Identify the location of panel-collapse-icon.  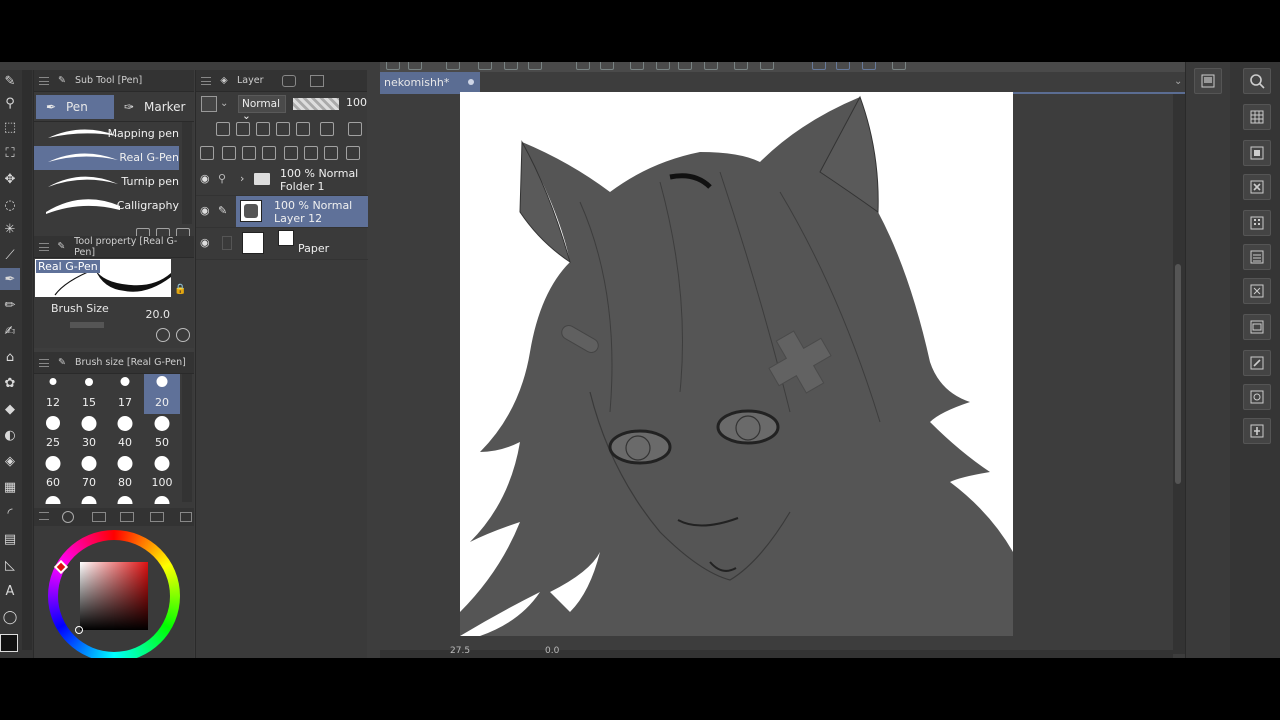
(186, 517).